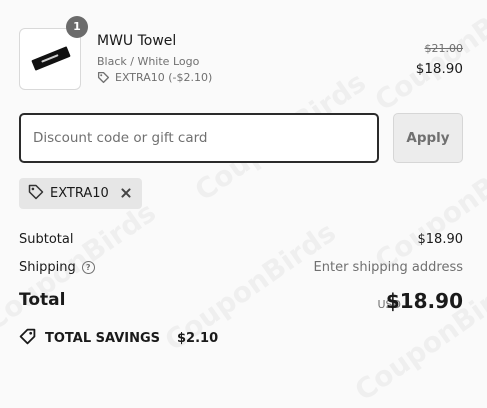 This screenshot has height=408, width=487. Describe the element at coordinates (27, 338) in the screenshot. I see `savings-tag-icon` at that location.